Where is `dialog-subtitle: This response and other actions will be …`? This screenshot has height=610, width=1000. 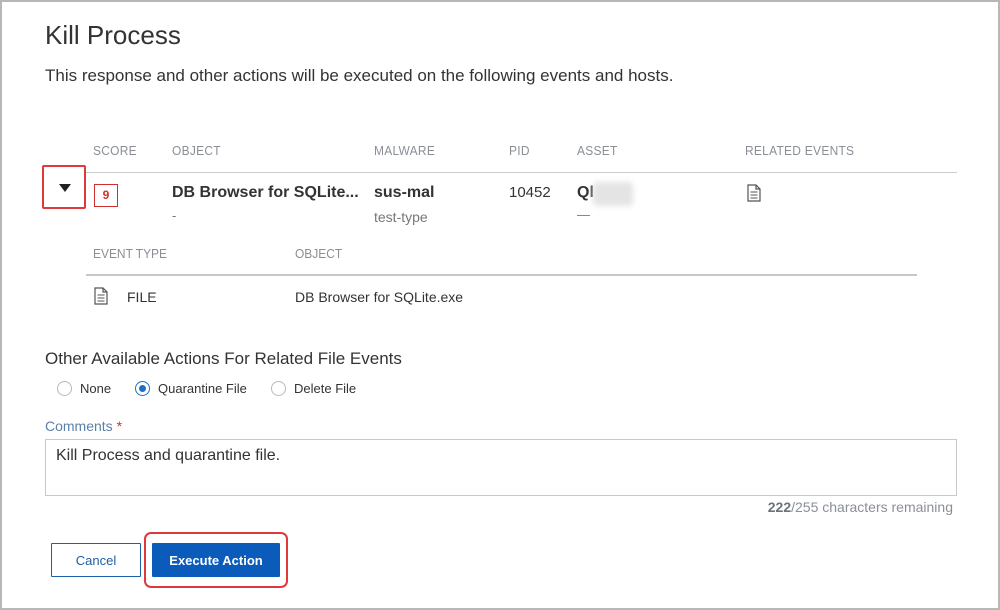
dialog-subtitle: This response and other actions will be … is located at coordinates (359, 75).